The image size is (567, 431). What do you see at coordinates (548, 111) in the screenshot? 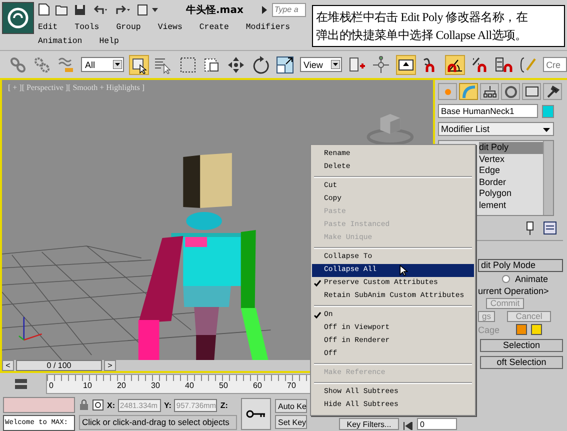
I see `object-color-swatch` at bounding box center [548, 111].